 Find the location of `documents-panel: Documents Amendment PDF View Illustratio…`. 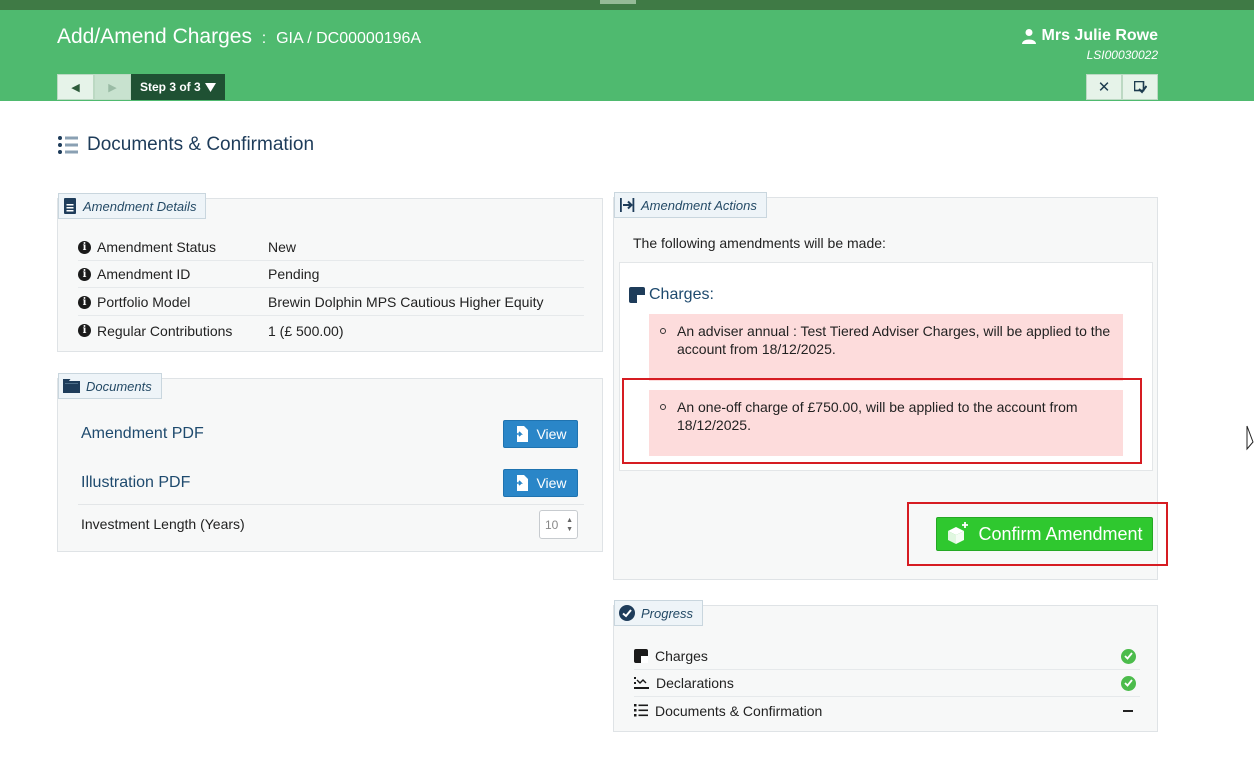

documents-panel: Documents Amendment PDF View Illustratio… is located at coordinates (330, 462).